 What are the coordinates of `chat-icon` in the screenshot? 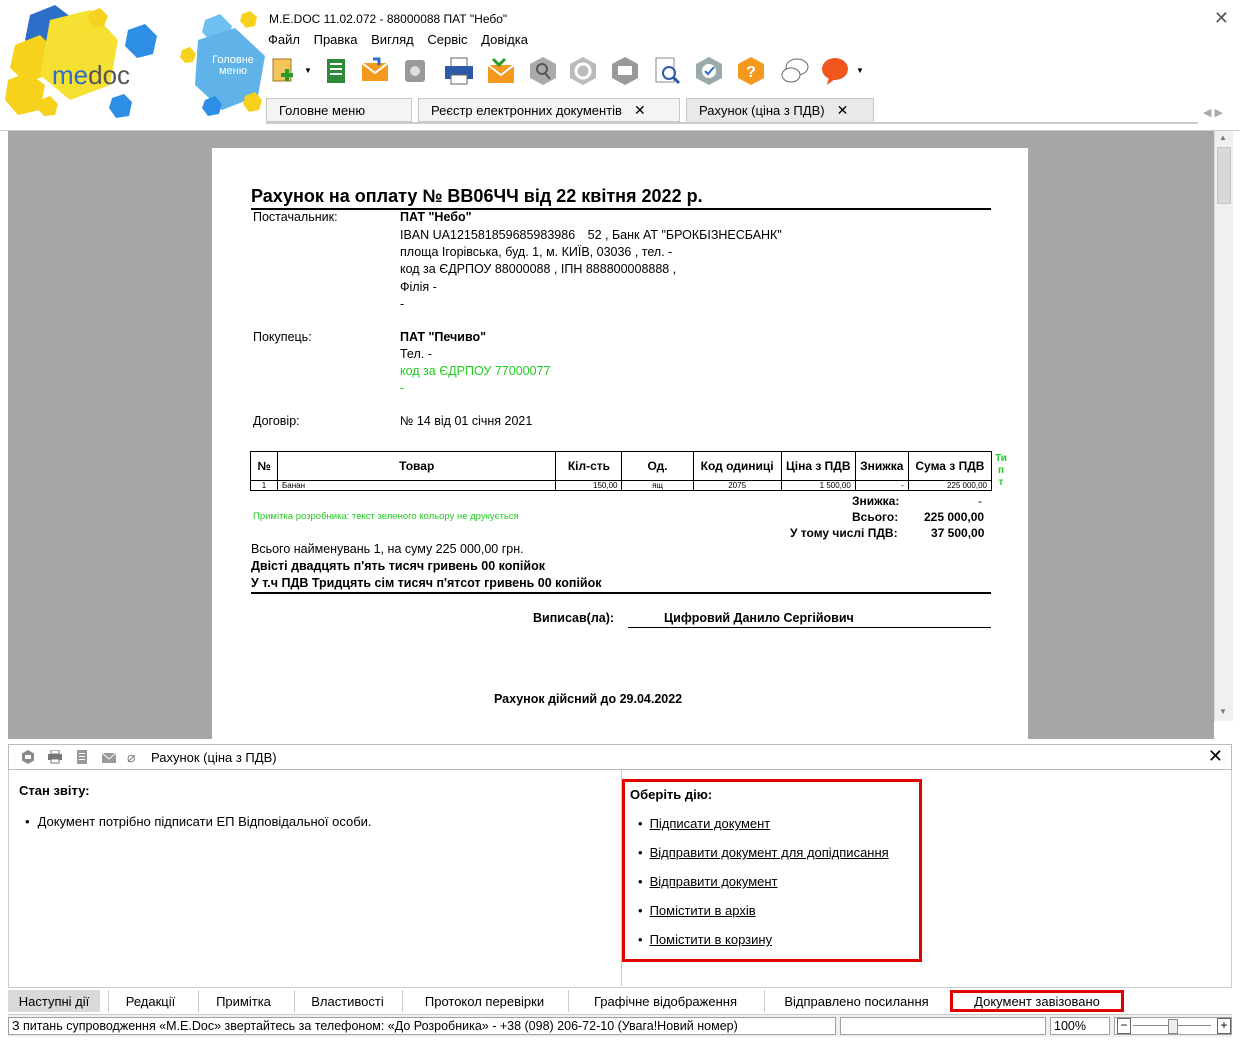 It's located at (795, 71).